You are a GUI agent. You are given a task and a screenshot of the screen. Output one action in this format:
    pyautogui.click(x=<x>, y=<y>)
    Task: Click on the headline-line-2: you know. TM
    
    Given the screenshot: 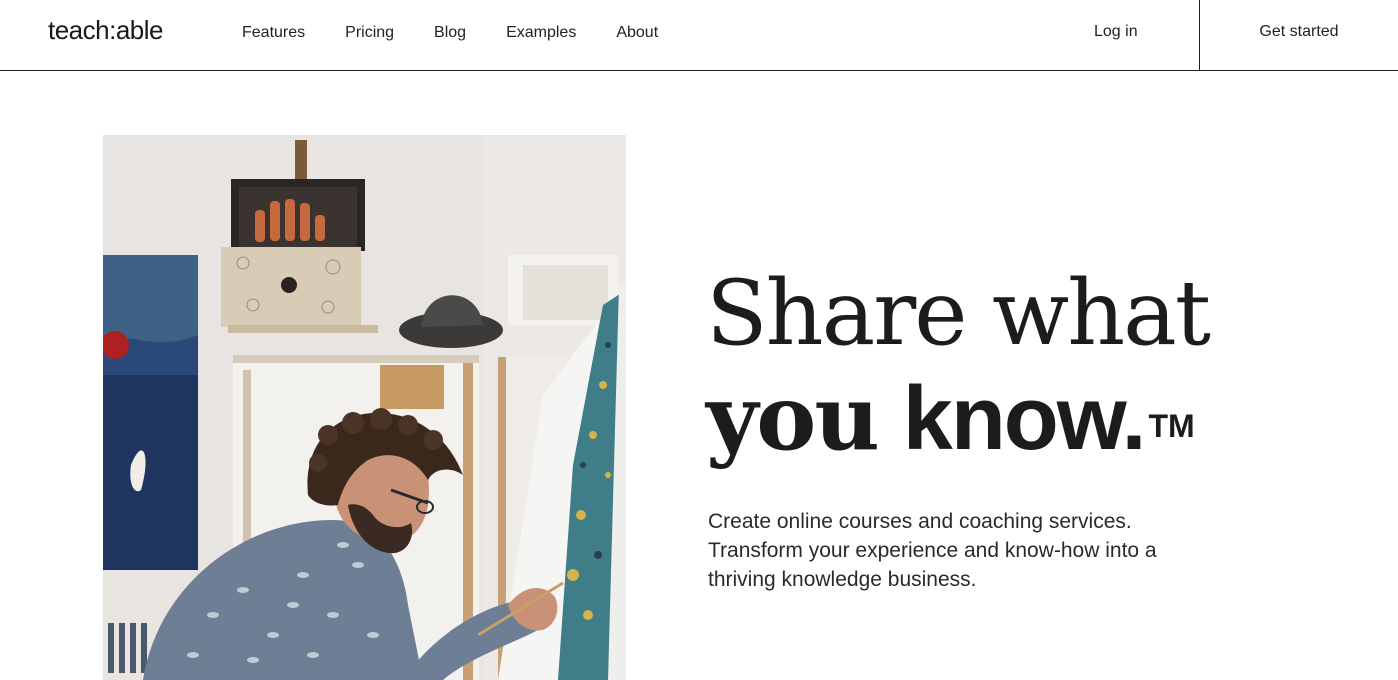 What is the action you would take?
    pyautogui.click(x=986, y=418)
    